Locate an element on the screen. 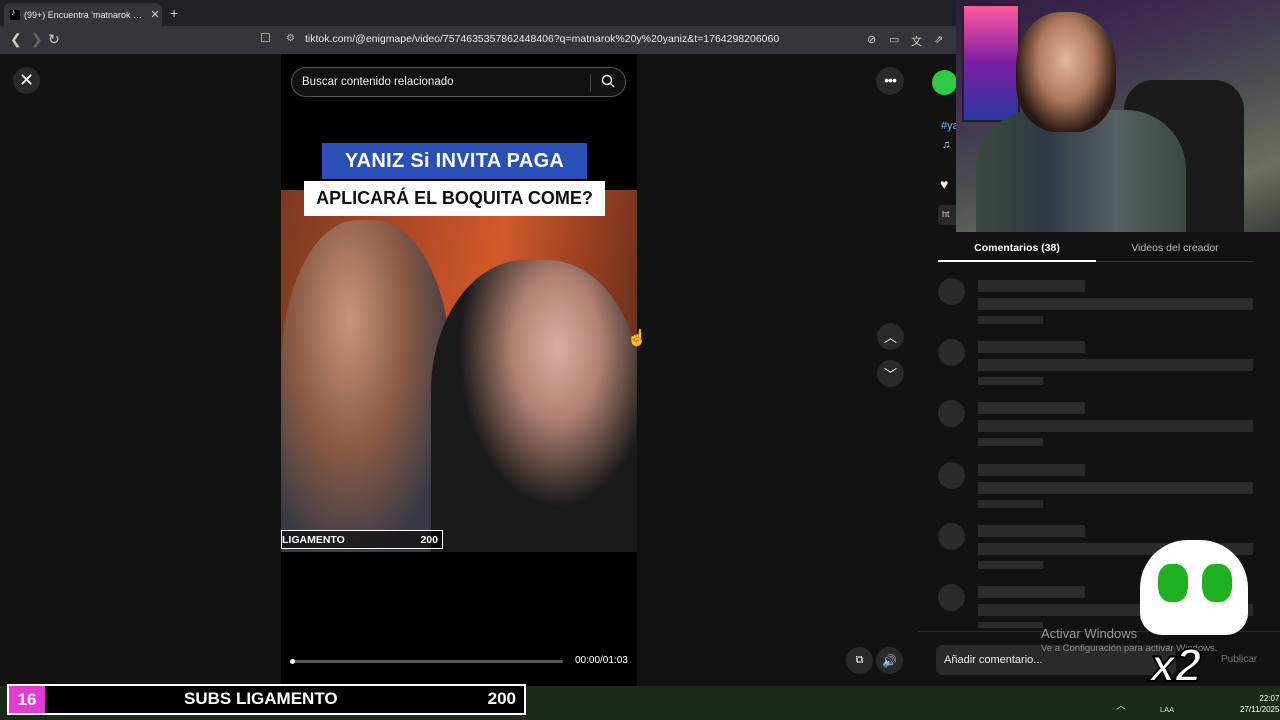 The height and width of the screenshot is (720, 1280). webcam-person-head is located at coordinates (1066, 72).